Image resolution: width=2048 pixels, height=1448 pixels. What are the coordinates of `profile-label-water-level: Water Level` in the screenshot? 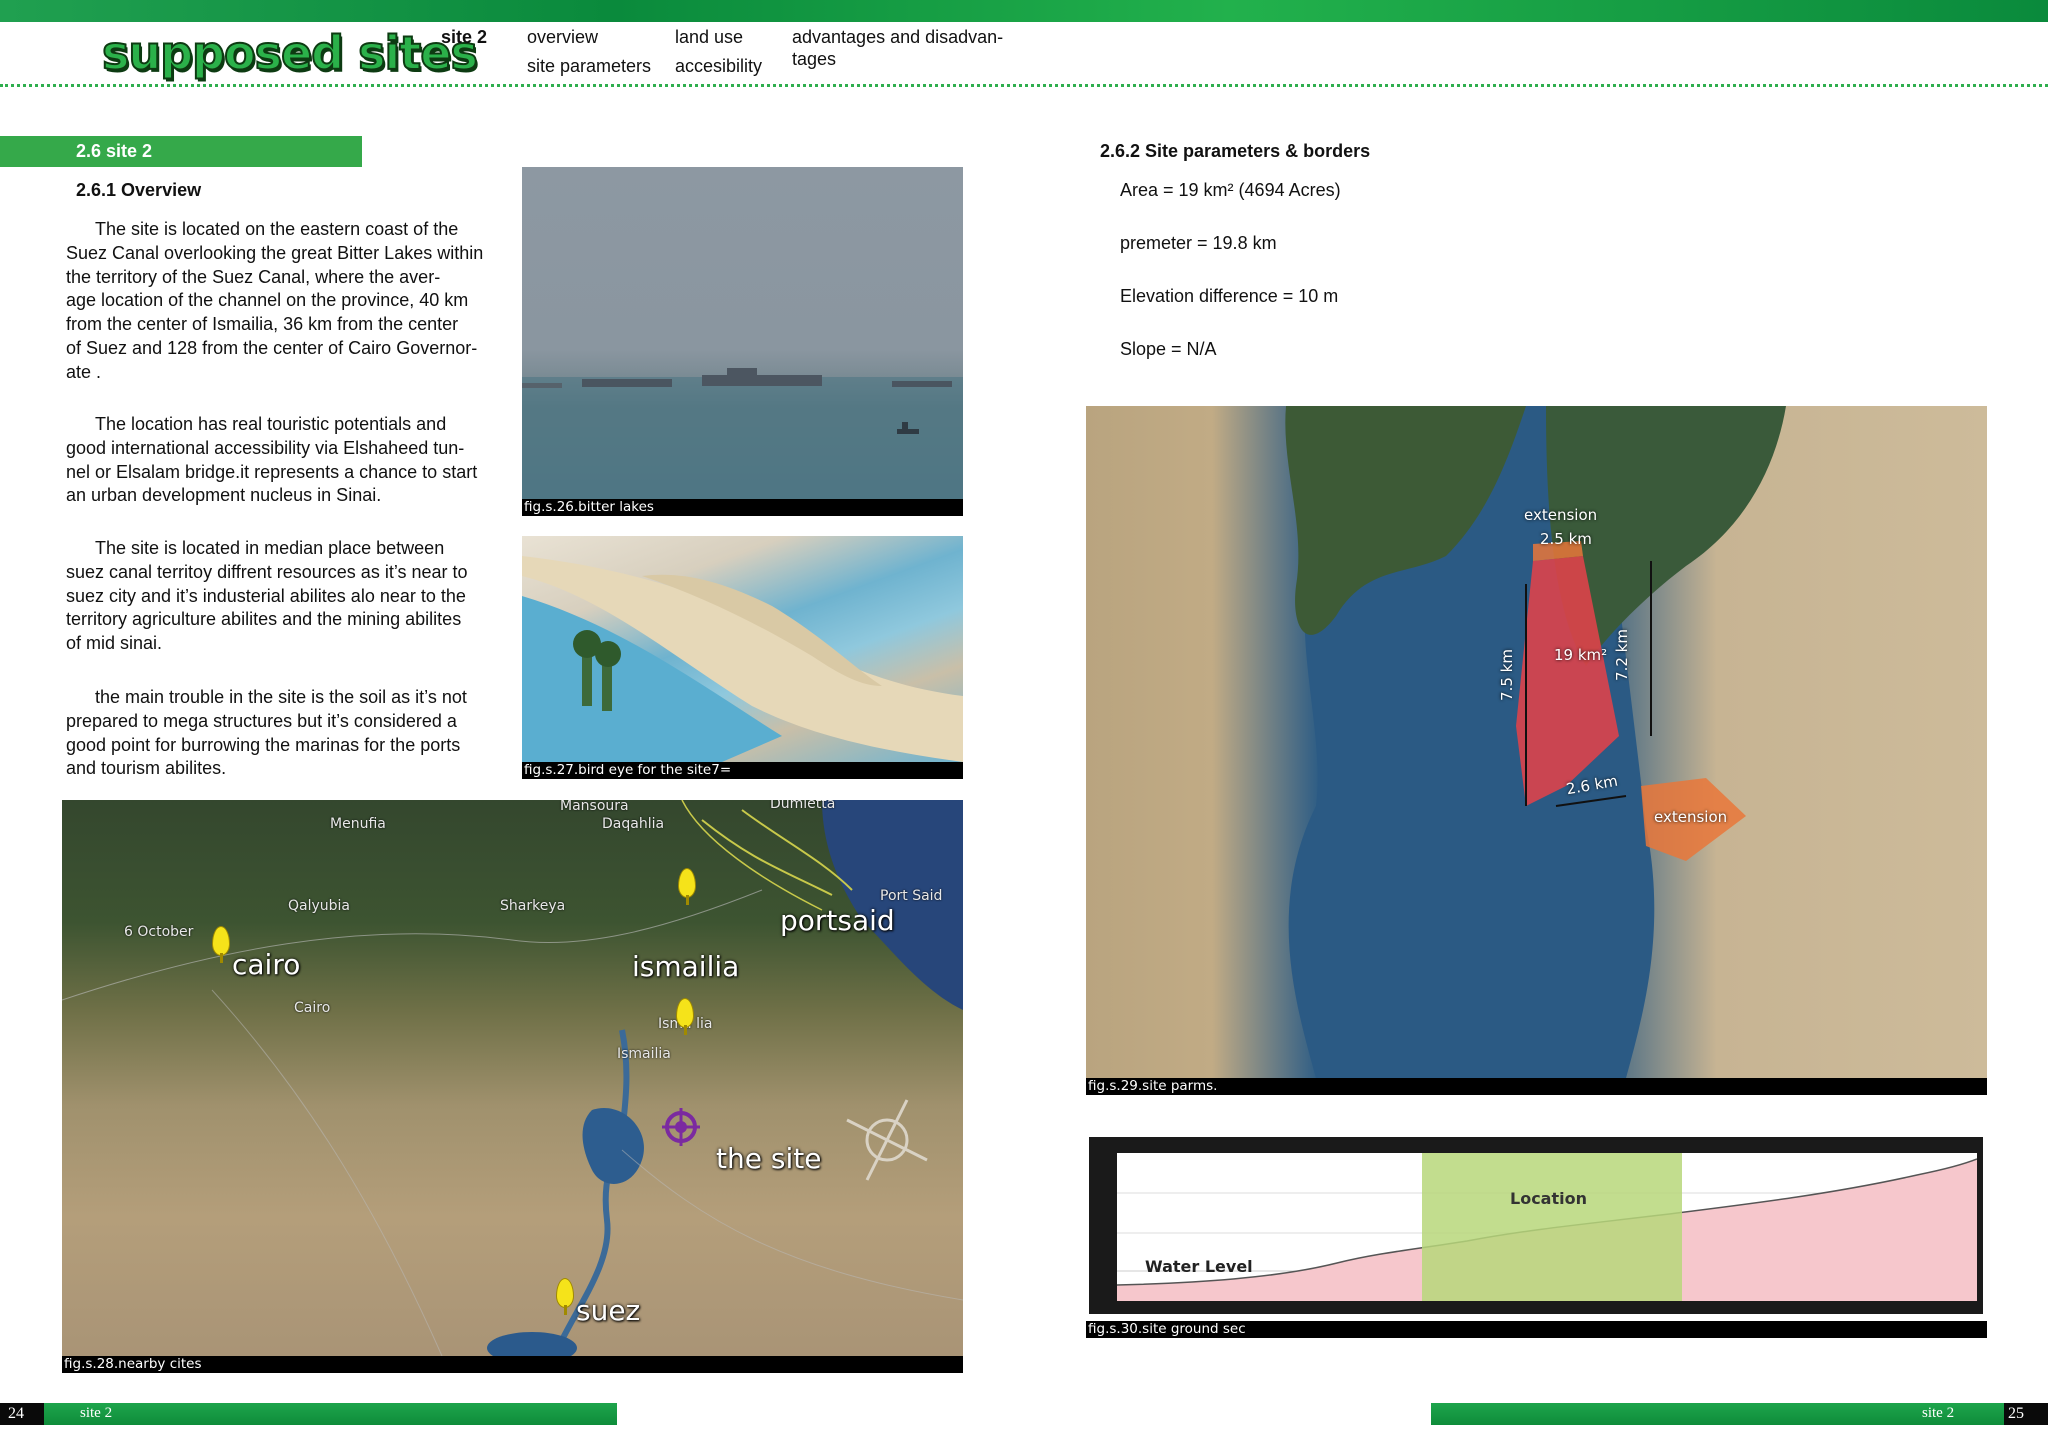 It's located at (1199, 1266).